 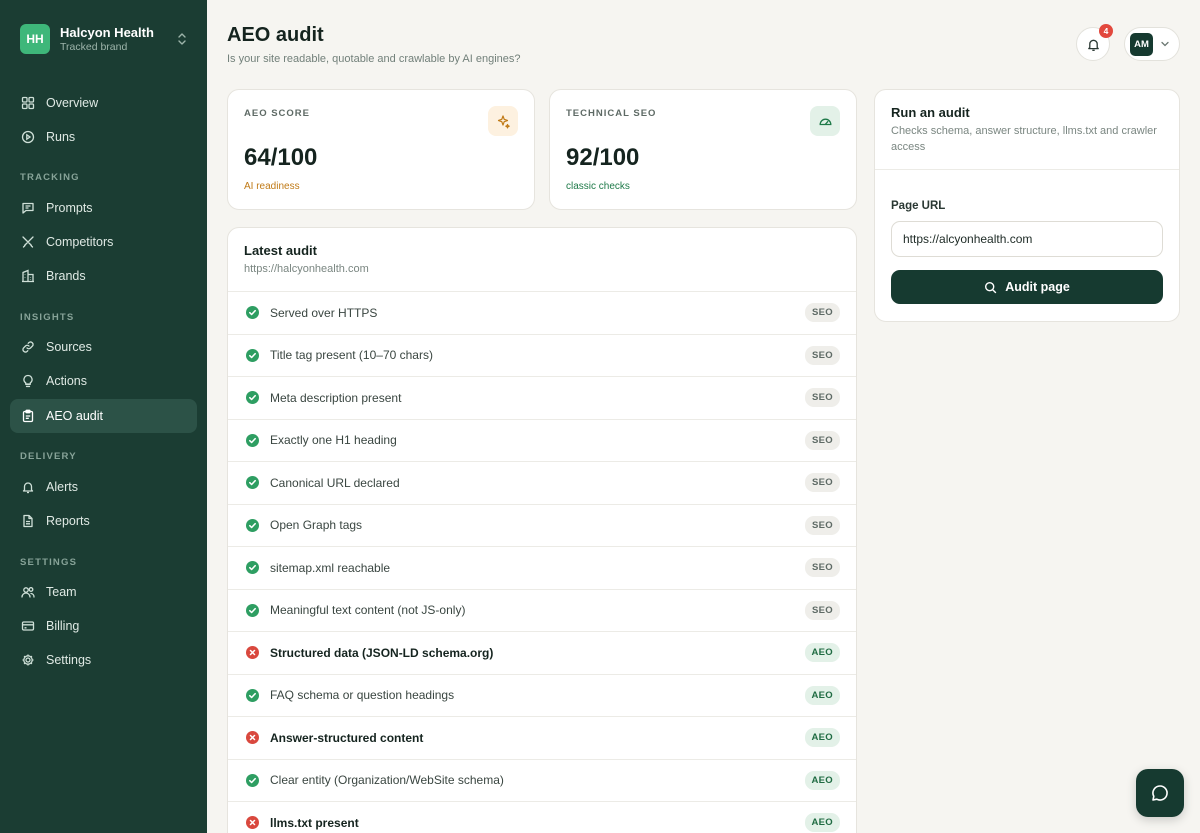 What do you see at coordinates (991, 287) in the screenshot?
I see `search-icon` at bounding box center [991, 287].